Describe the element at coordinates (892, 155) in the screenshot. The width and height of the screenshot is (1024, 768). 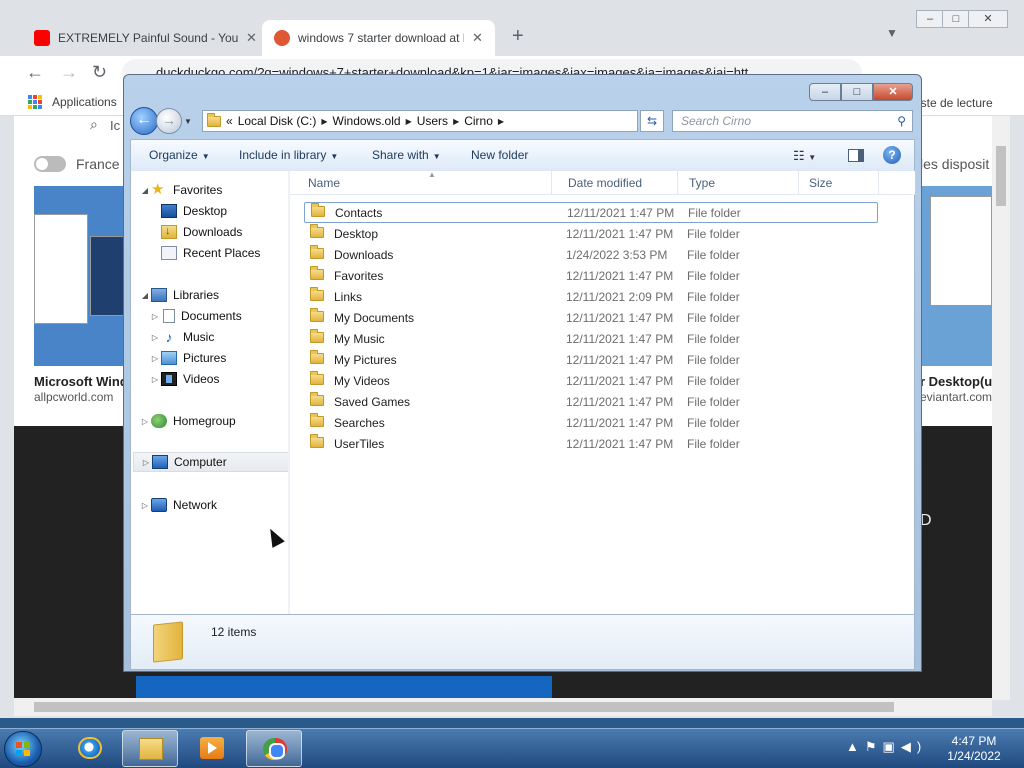
I see `help-icon: ?` at that location.